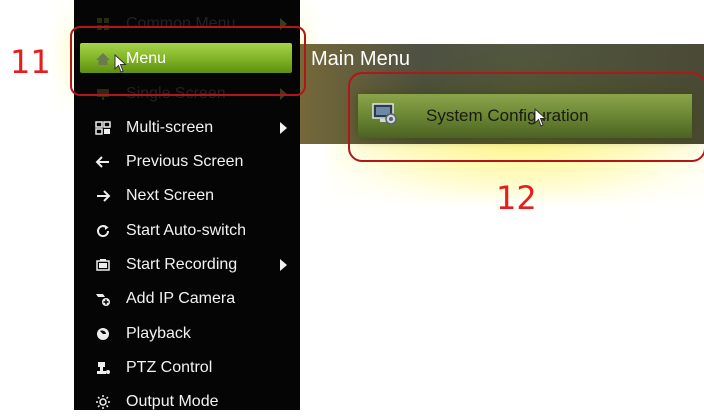 This screenshot has height=419, width=704. I want to click on add-camera-icon, so click(103, 299).